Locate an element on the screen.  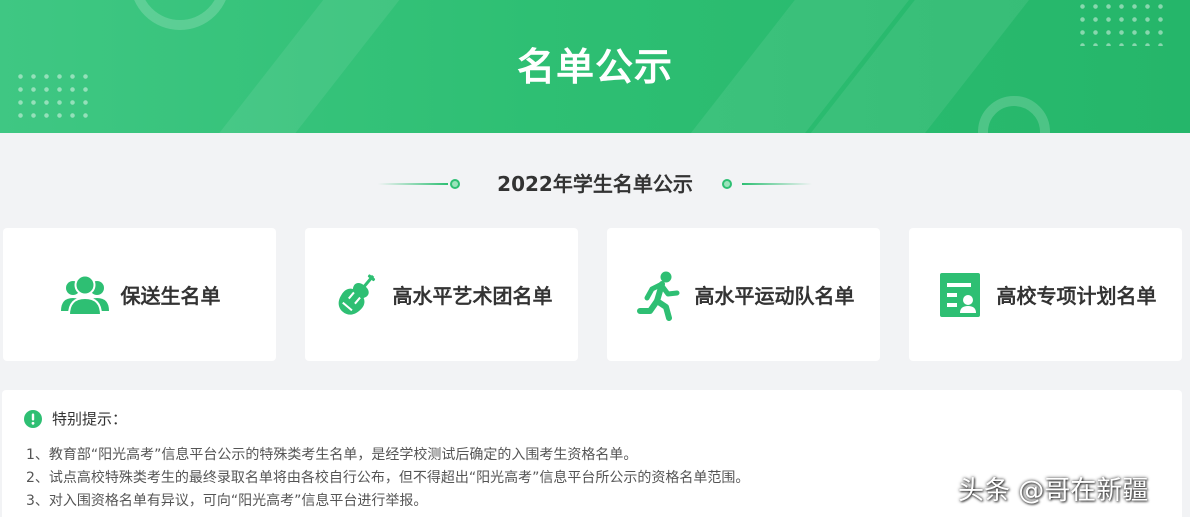
card-recommended-students: 保送生名单 is located at coordinates (139, 294).